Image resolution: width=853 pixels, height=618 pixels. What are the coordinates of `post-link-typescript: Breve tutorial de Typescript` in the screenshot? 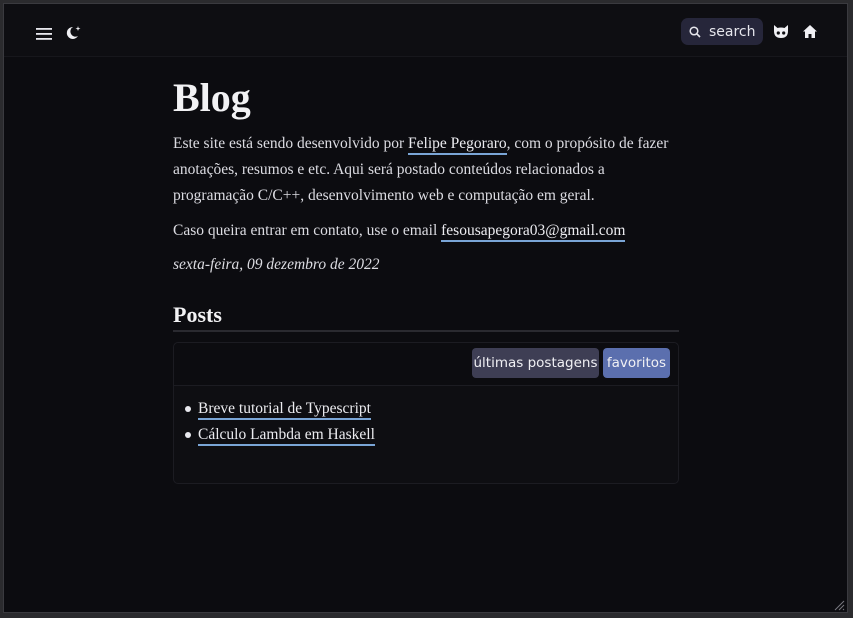 It's located at (284, 410).